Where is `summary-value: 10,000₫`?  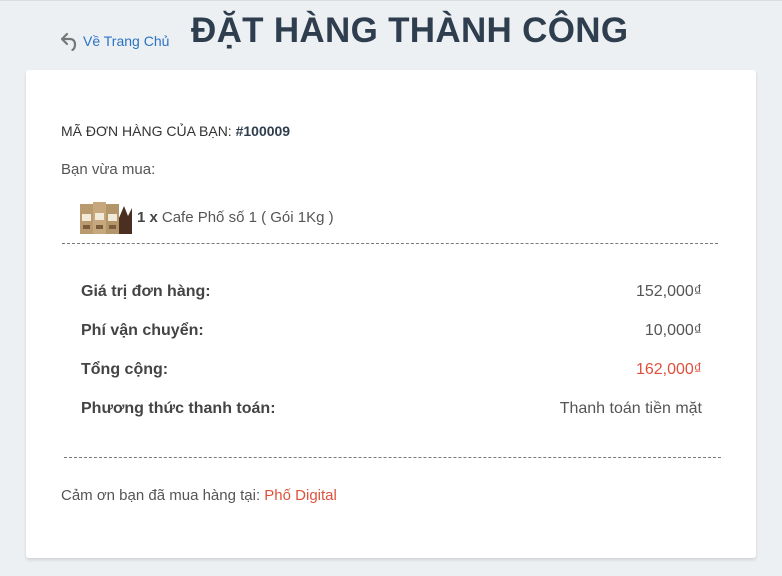 summary-value: 10,000₫ is located at coordinates (673, 330).